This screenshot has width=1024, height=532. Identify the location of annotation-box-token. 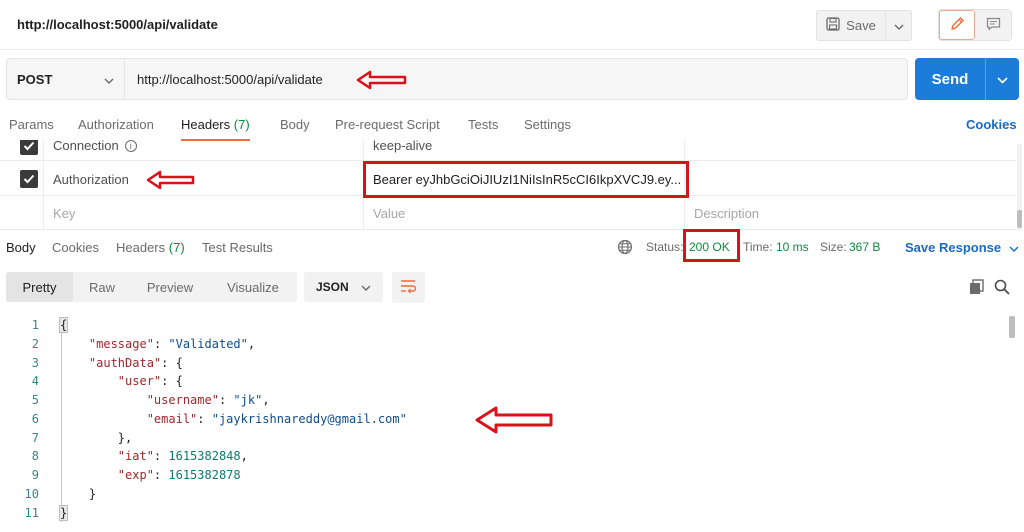
(526, 179).